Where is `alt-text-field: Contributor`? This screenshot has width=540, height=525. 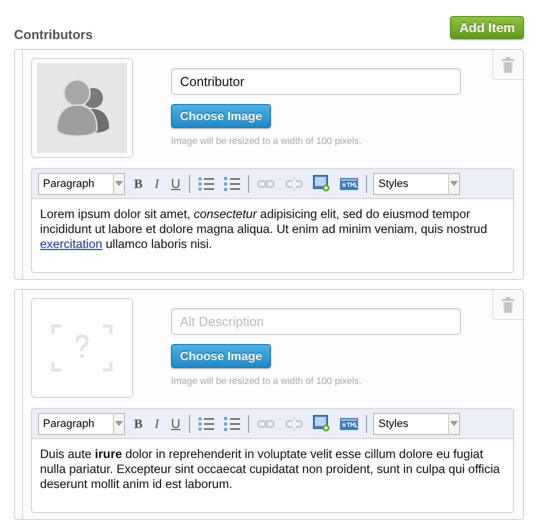 alt-text-field: Contributor is located at coordinates (316, 81).